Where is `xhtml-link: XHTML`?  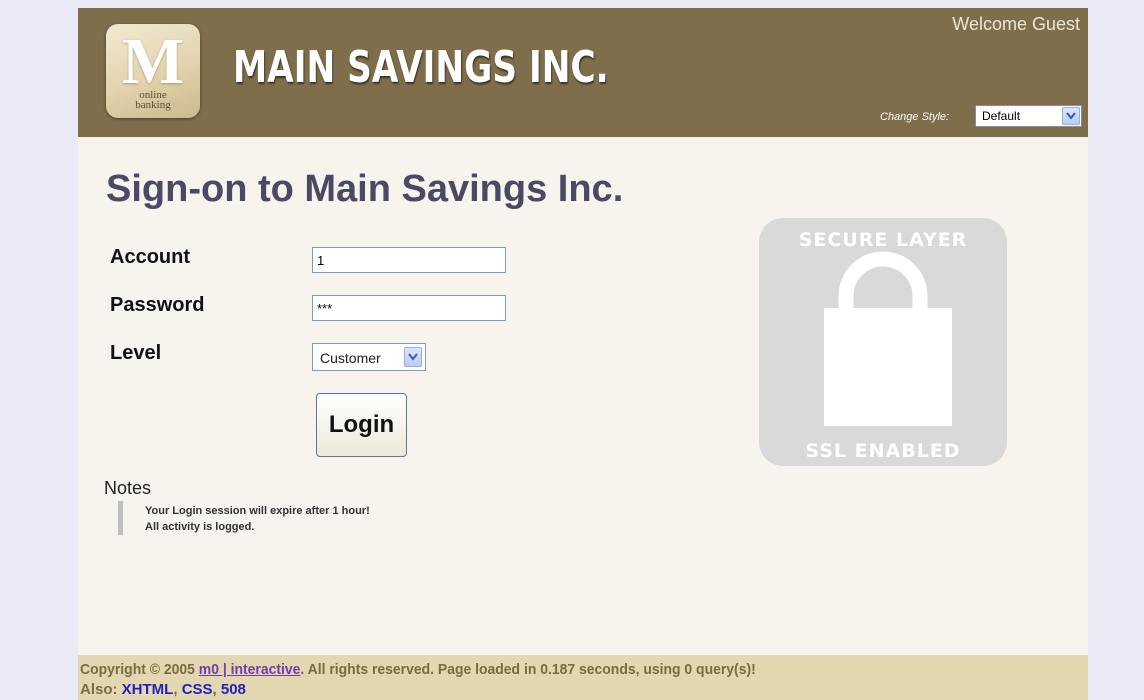
xhtml-link: XHTML is located at coordinates (148, 689).